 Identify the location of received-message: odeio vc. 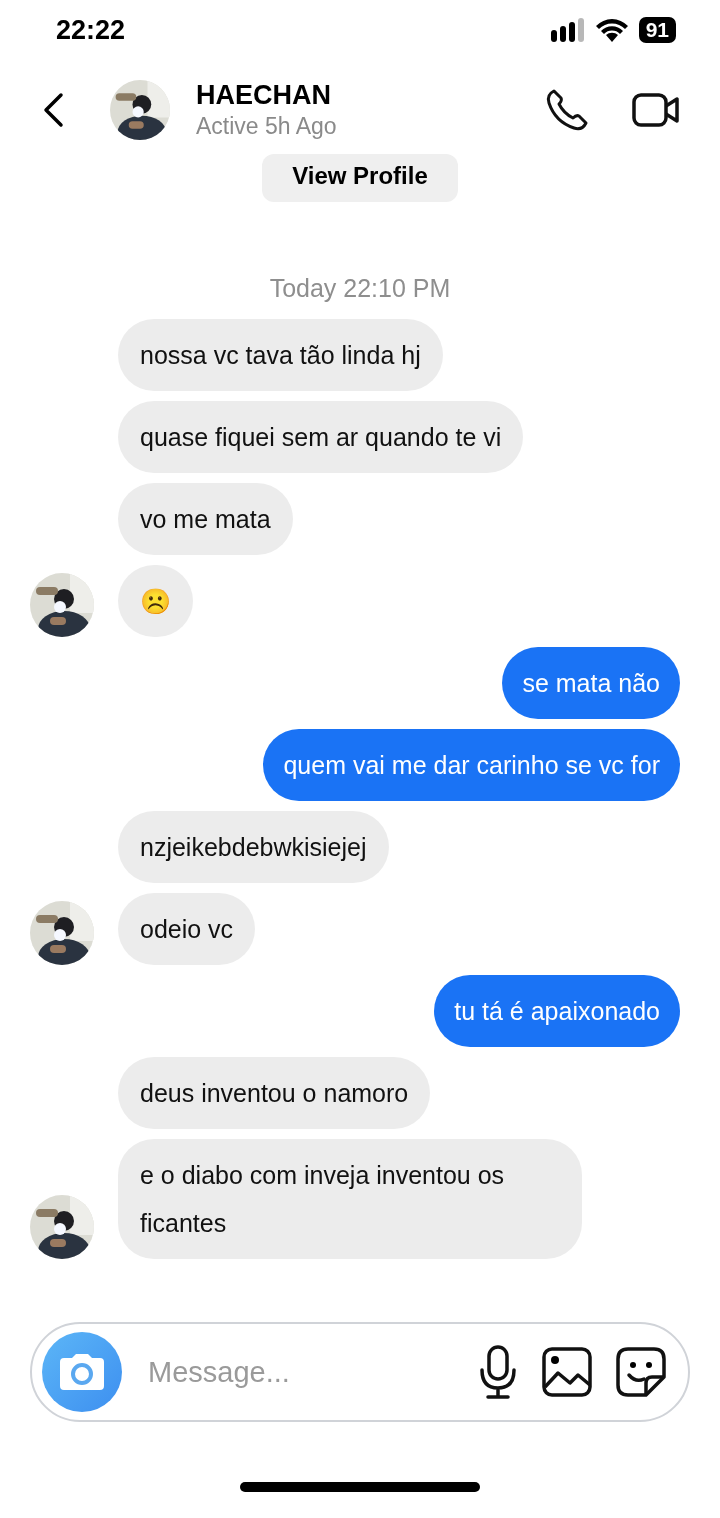
(187, 929).